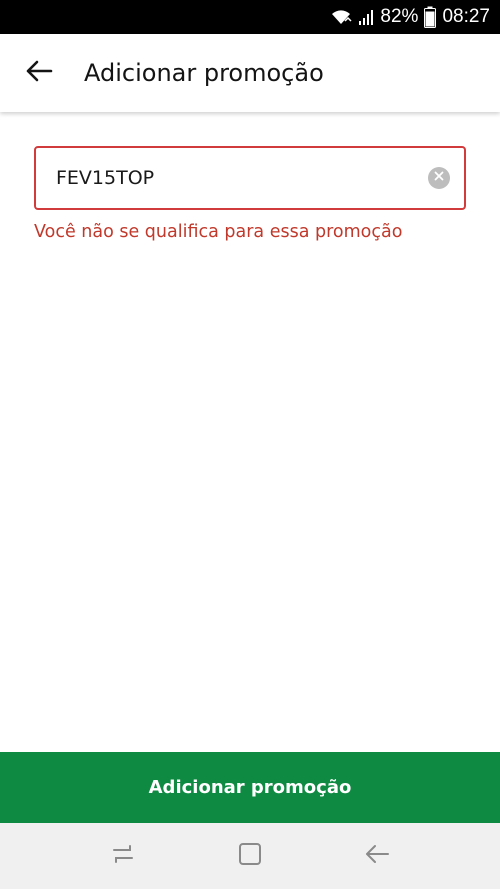 The image size is (500, 889). I want to click on signal-icon, so click(366, 17).